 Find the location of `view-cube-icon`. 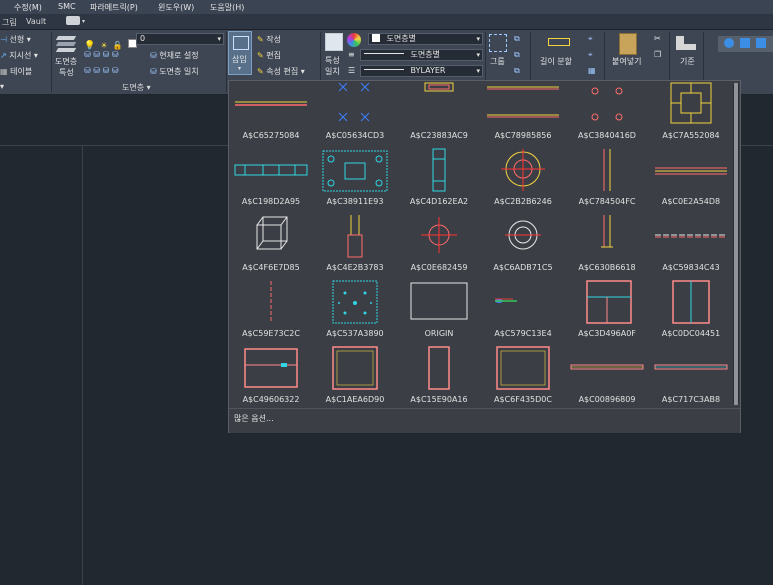

view-cube-icon is located at coordinates (729, 43).